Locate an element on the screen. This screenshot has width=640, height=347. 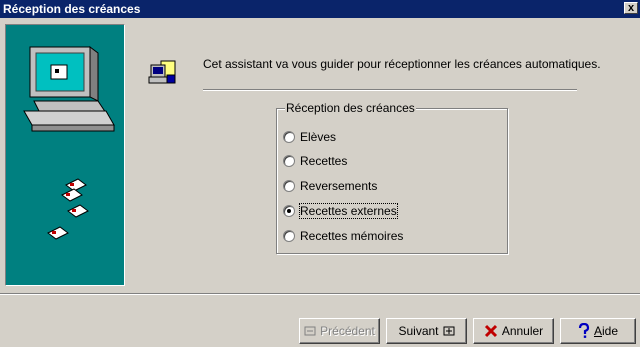
radio-label: Elèves is located at coordinates (318, 137).